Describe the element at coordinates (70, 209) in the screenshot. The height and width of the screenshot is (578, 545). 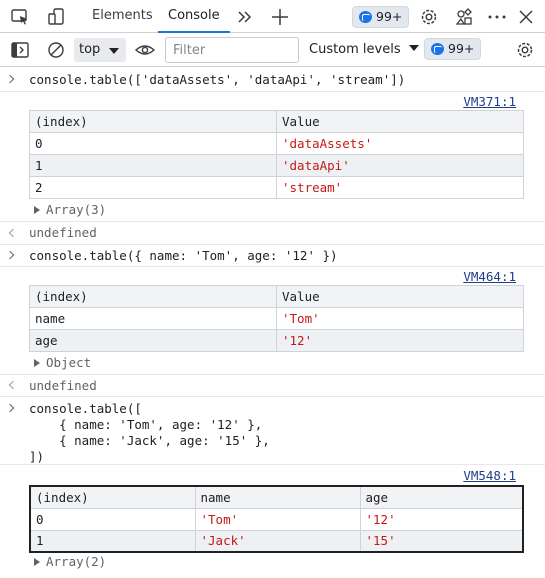
I see `array-expander: Array(3)` at that location.